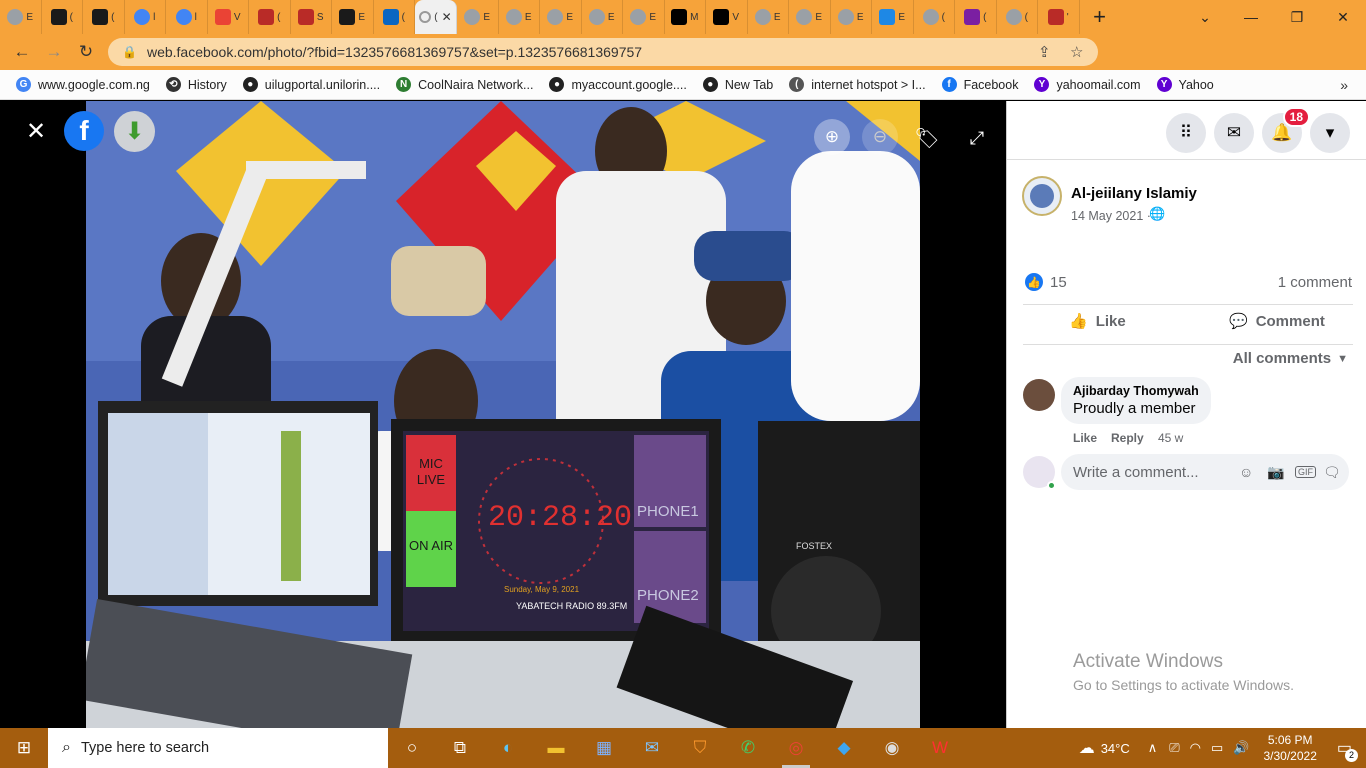 The height and width of the screenshot is (768, 1366). What do you see at coordinates (1085, 438) in the screenshot?
I see `comment-like-link: Like` at bounding box center [1085, 438].